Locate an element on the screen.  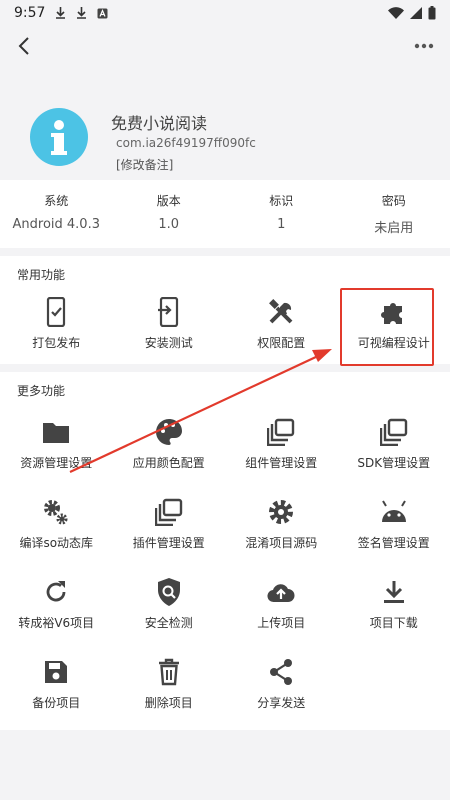
app-name: 免费小说阅读 is located at coordinates (159, 123).